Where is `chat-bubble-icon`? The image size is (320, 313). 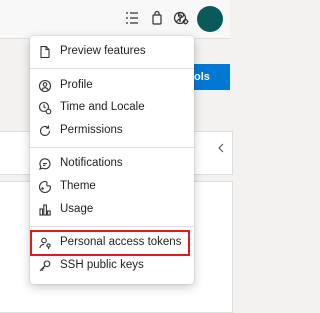
chat-bubble-icon is located at coordinates (45, 164).